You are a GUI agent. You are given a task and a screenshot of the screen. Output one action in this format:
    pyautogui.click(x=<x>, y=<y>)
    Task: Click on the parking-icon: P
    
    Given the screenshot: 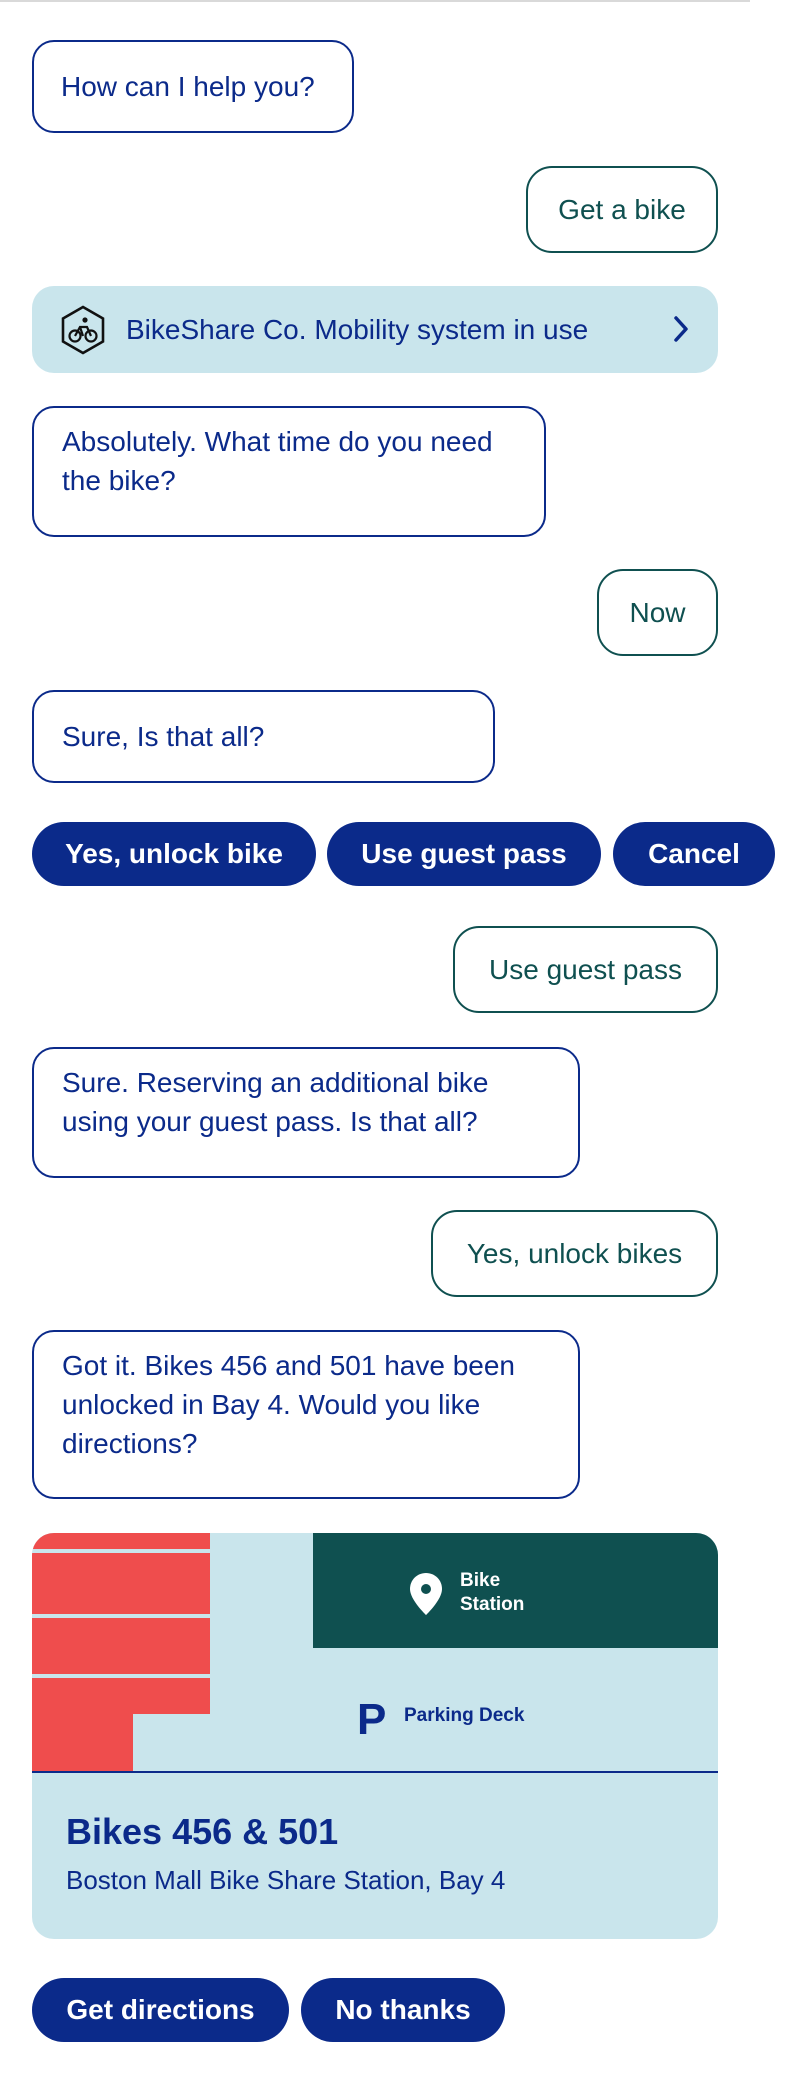 What is the action you would take?
    pyautogui.click(x=371, y=1719)
    